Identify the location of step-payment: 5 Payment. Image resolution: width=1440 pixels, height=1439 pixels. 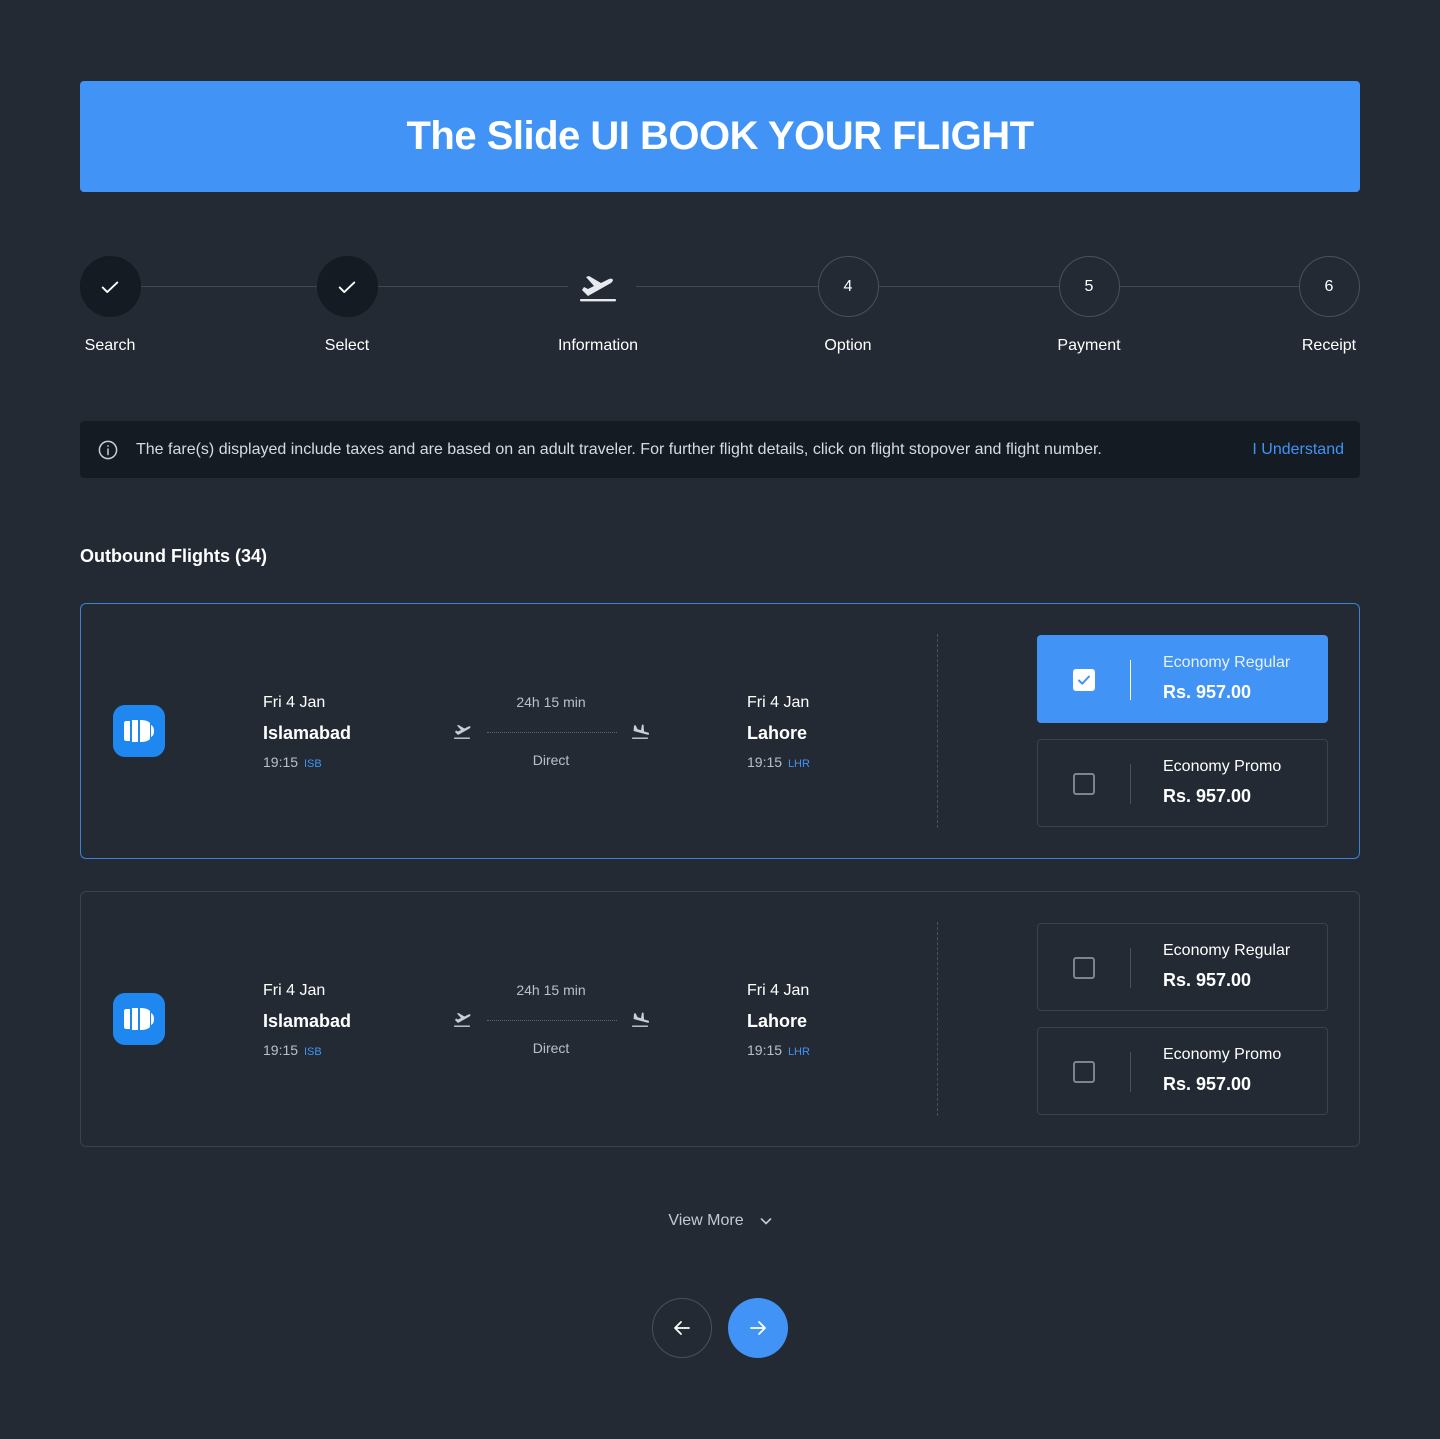
(1089, 305).